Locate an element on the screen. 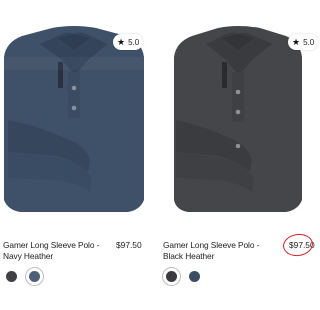 This screenshot has width=320, height=310. price-annotation-circle is located at coordinates (298, 245).